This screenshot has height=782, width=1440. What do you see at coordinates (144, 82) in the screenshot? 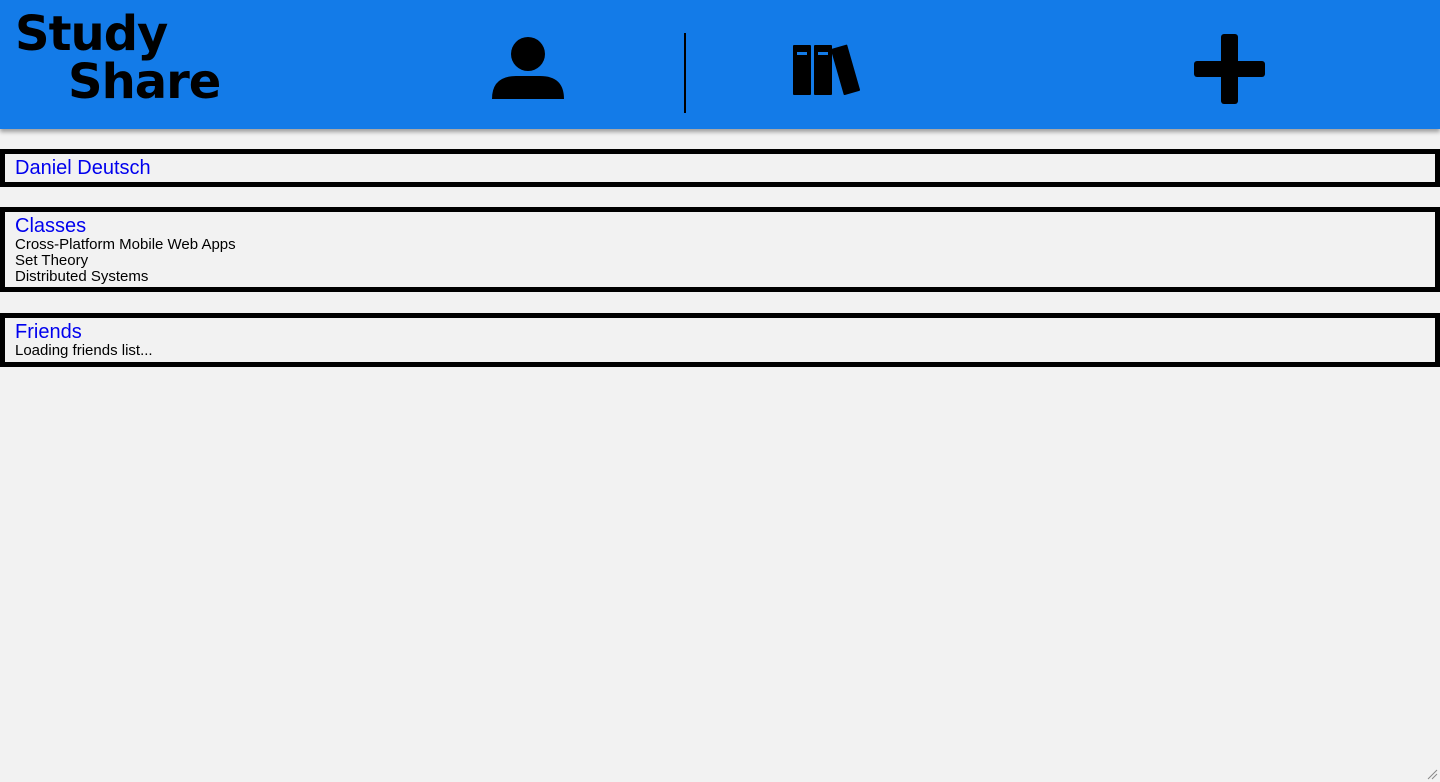
I see `logo-line-2: Share` at bounding box center [144, 82].